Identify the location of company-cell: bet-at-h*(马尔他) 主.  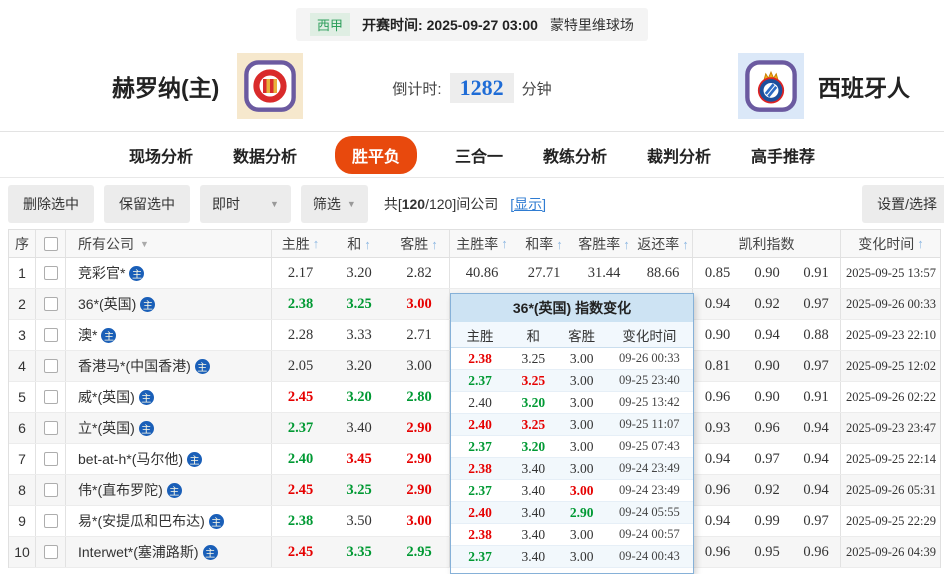
(168, 459).